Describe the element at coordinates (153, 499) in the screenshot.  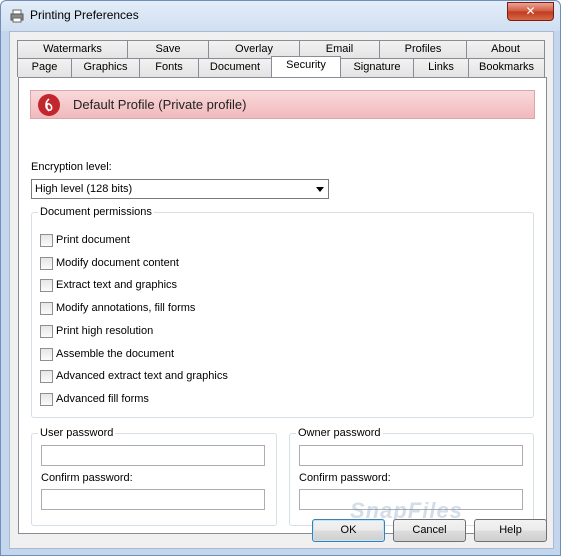
I see `user-confirm-password-input` at that location.